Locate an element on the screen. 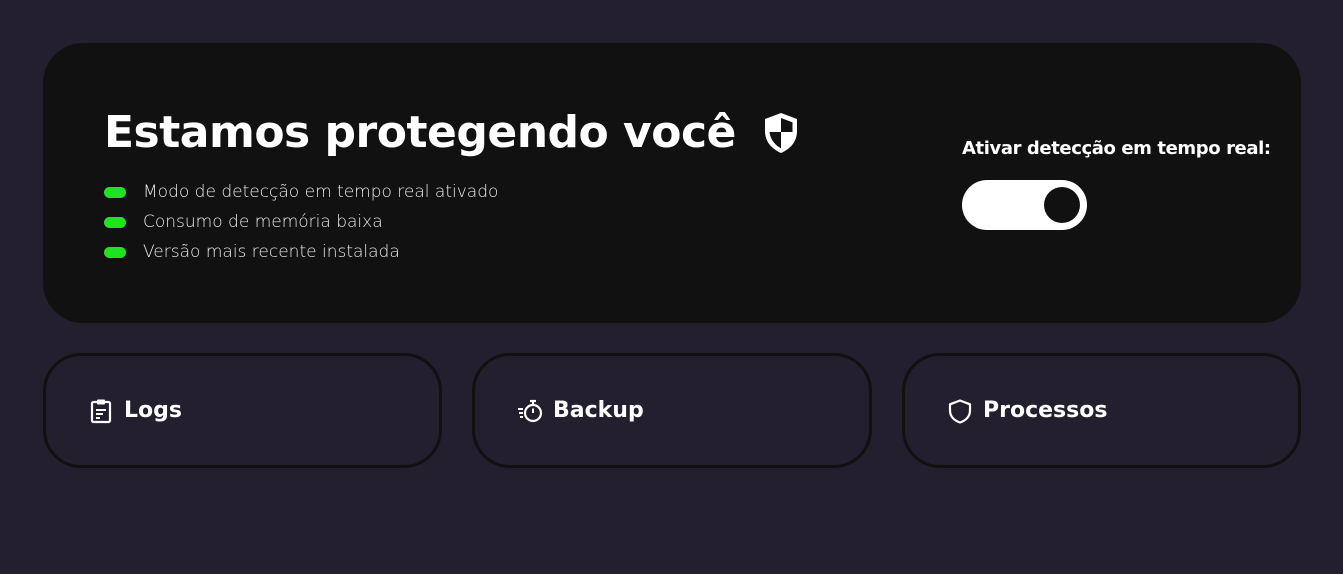 The image size is (1343, 574). realtime-detection-toggle is located at coordinates (1024, 205).